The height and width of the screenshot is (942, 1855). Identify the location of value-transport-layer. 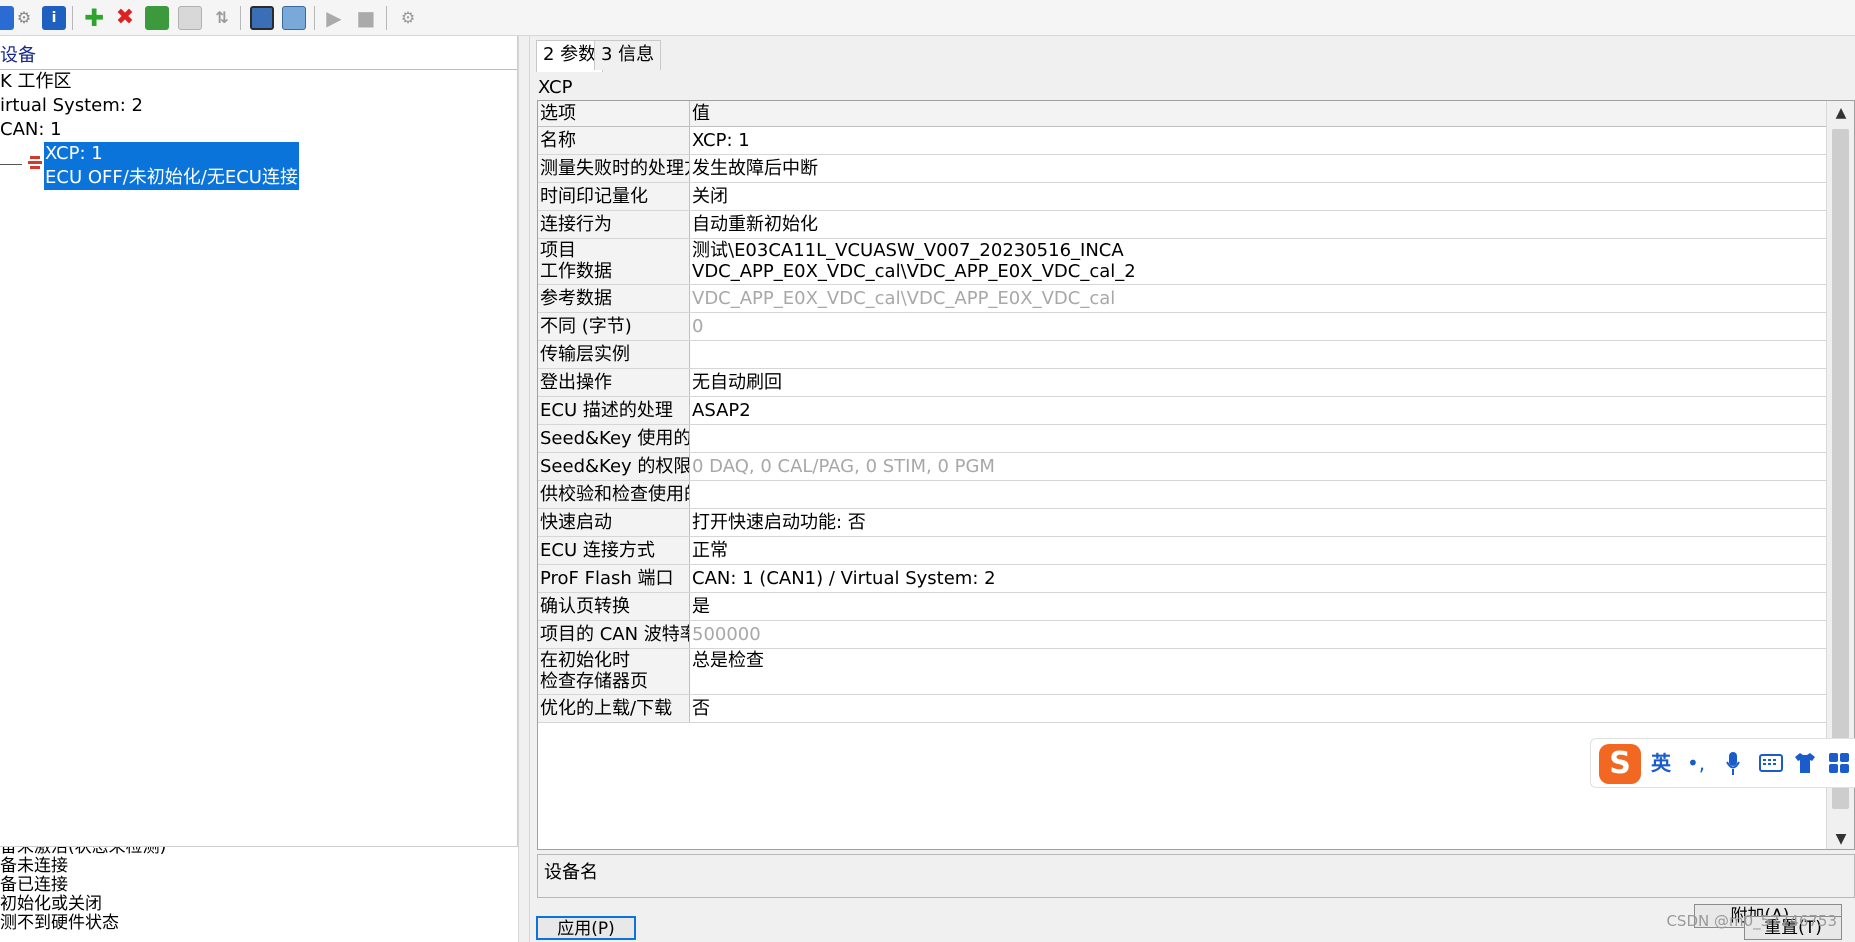
(1258, 354).